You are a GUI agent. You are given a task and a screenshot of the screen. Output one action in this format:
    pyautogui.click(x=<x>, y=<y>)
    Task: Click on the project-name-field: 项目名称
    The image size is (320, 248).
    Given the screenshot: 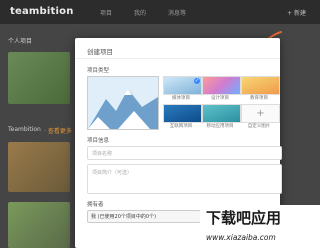 What is the action you would take?
    pyautogui.click(x=184, y=153)
    